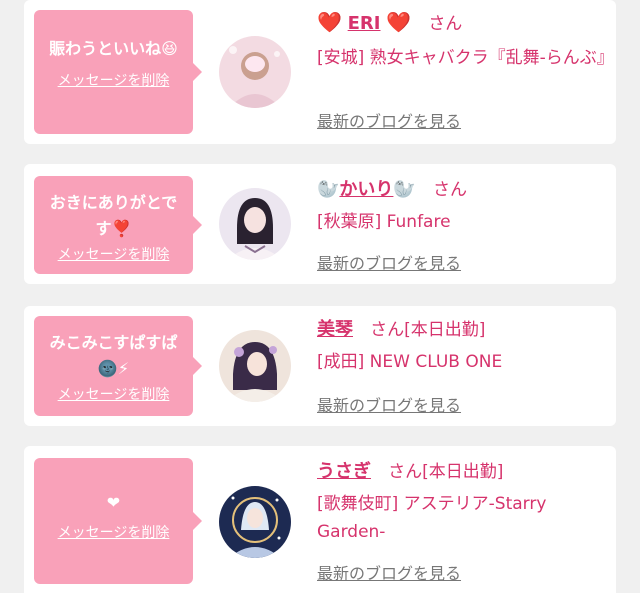 Image resolution: width=640 pixels, height=593 pixels. I want to click on shop-name: [歌舞伎町] アステリア-Starry Garden-, so click(432, 518).